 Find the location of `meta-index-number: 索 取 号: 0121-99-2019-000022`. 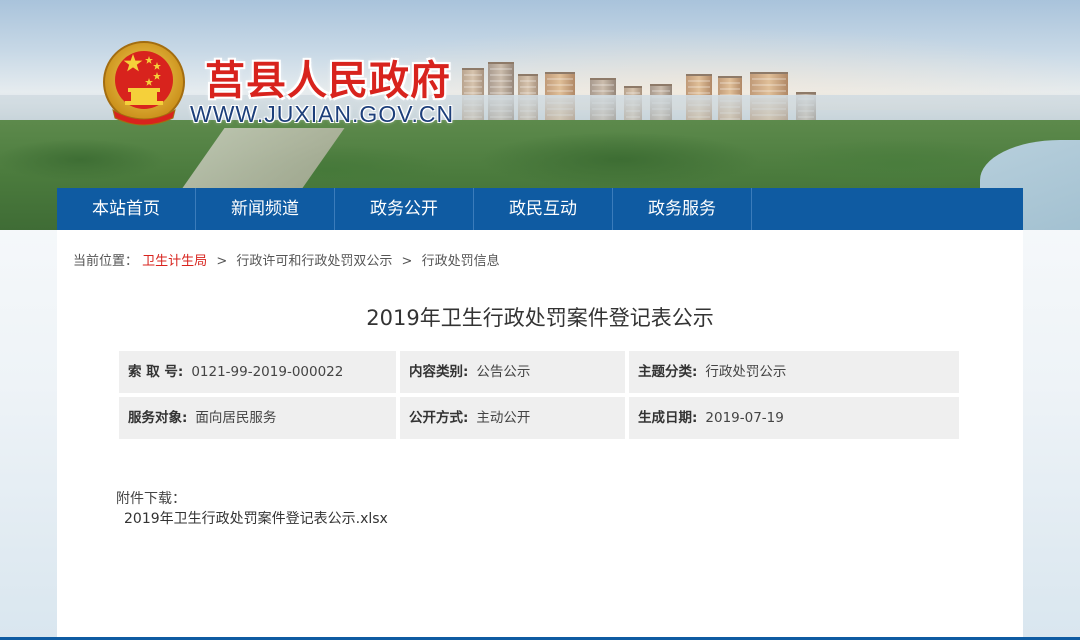

meta-index-number: 索 取 号: 0121-99-2019-000022 is located at coordinates (257, 372).